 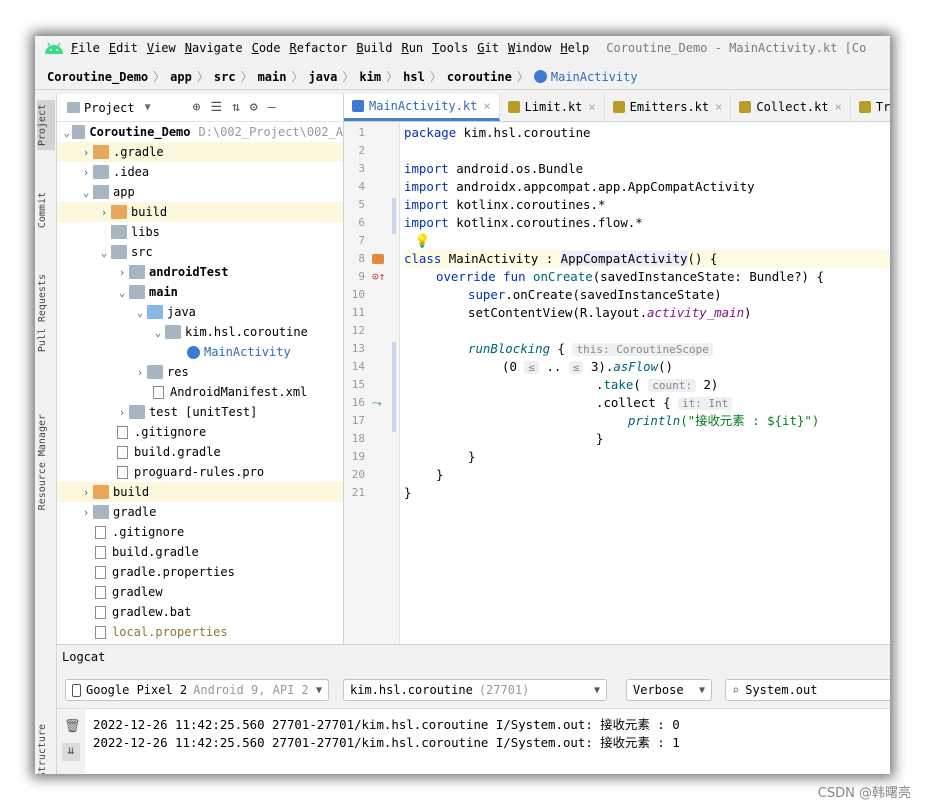 What do you see at coordinates (381, 76) in the screenshot?
I see `crumb-kim: kim 〉` at bounding box center [381, 76].